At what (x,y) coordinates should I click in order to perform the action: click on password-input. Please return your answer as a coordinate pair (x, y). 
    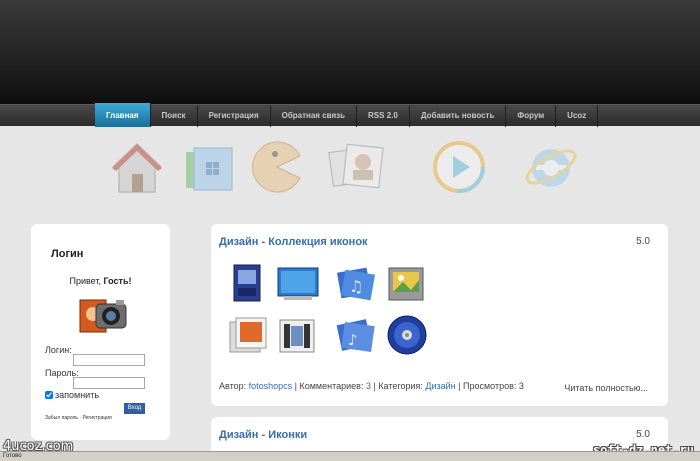
    Looking at the image, I should click on (109, 383).